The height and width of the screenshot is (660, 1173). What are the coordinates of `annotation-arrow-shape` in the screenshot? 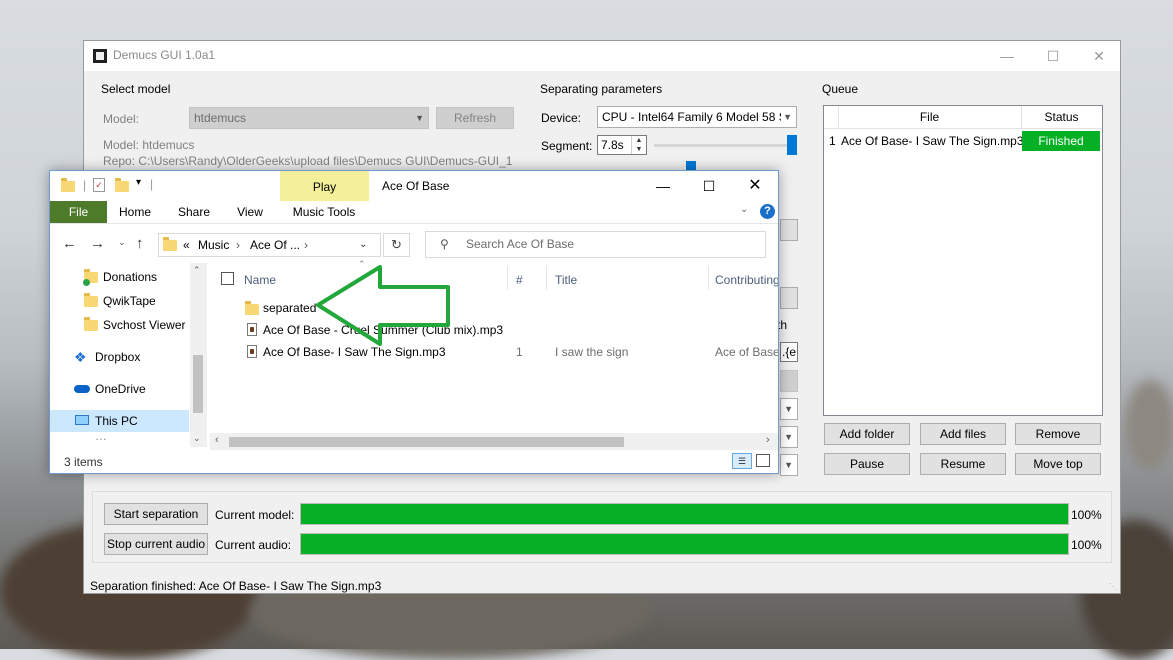 It's located at (383, 305).